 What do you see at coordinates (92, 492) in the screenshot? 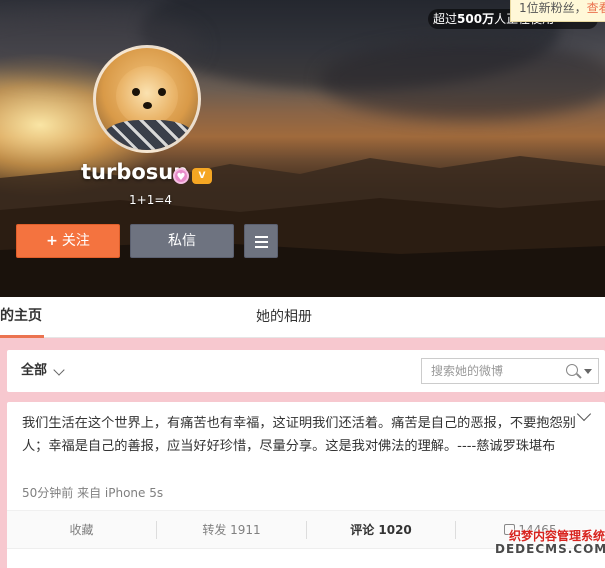
I see `post-meta: 50分钟前 来自 iPhone 5s` at bounding box center [92, 492].